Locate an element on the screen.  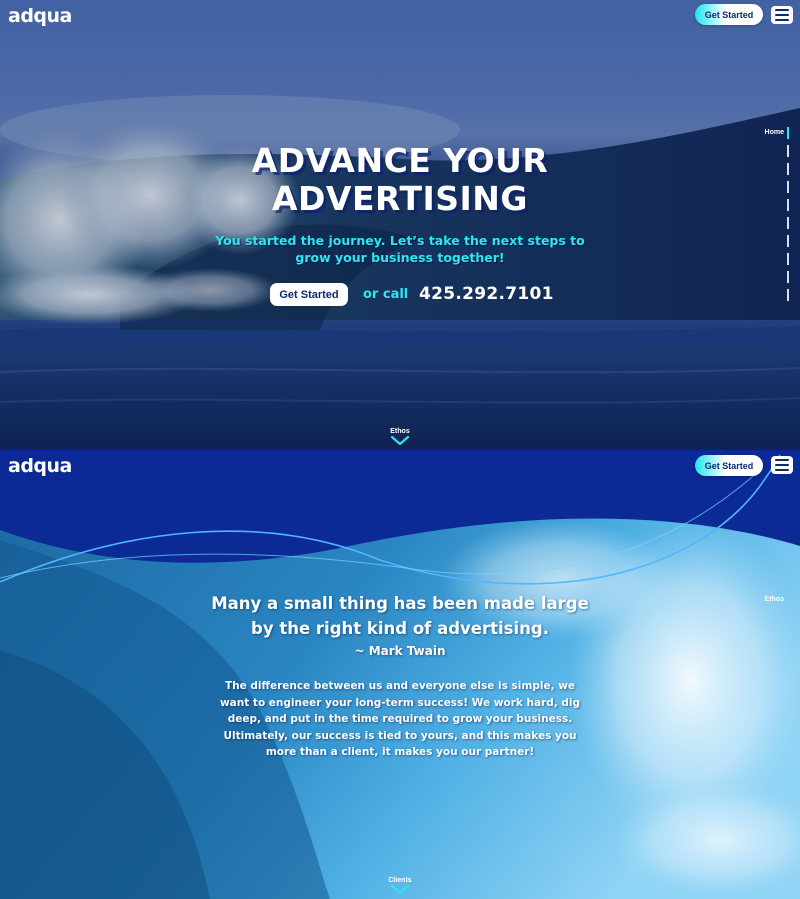
scroll-label: Clients is located at coordinates (400, 880).